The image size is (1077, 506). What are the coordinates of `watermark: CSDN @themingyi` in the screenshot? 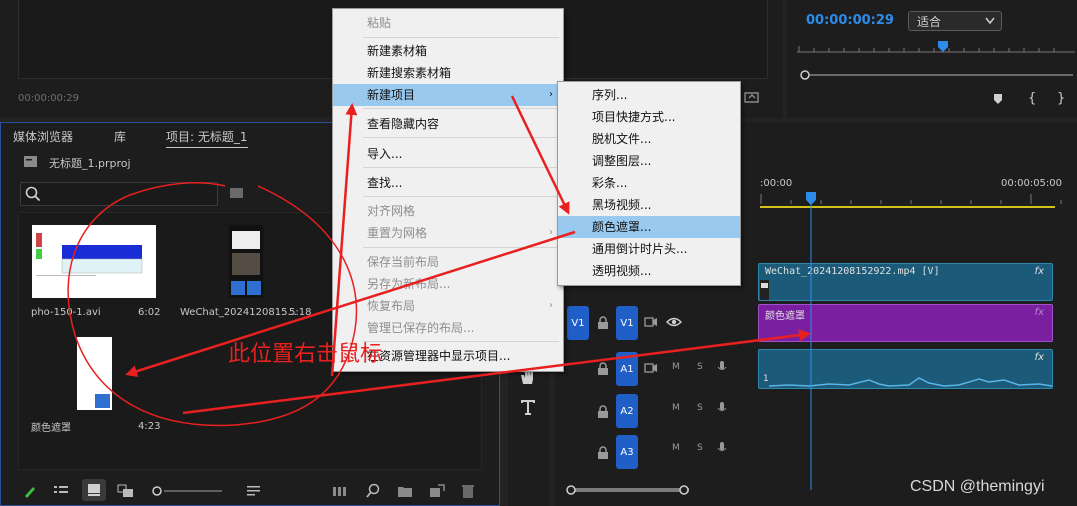 It's located at (977, 486).